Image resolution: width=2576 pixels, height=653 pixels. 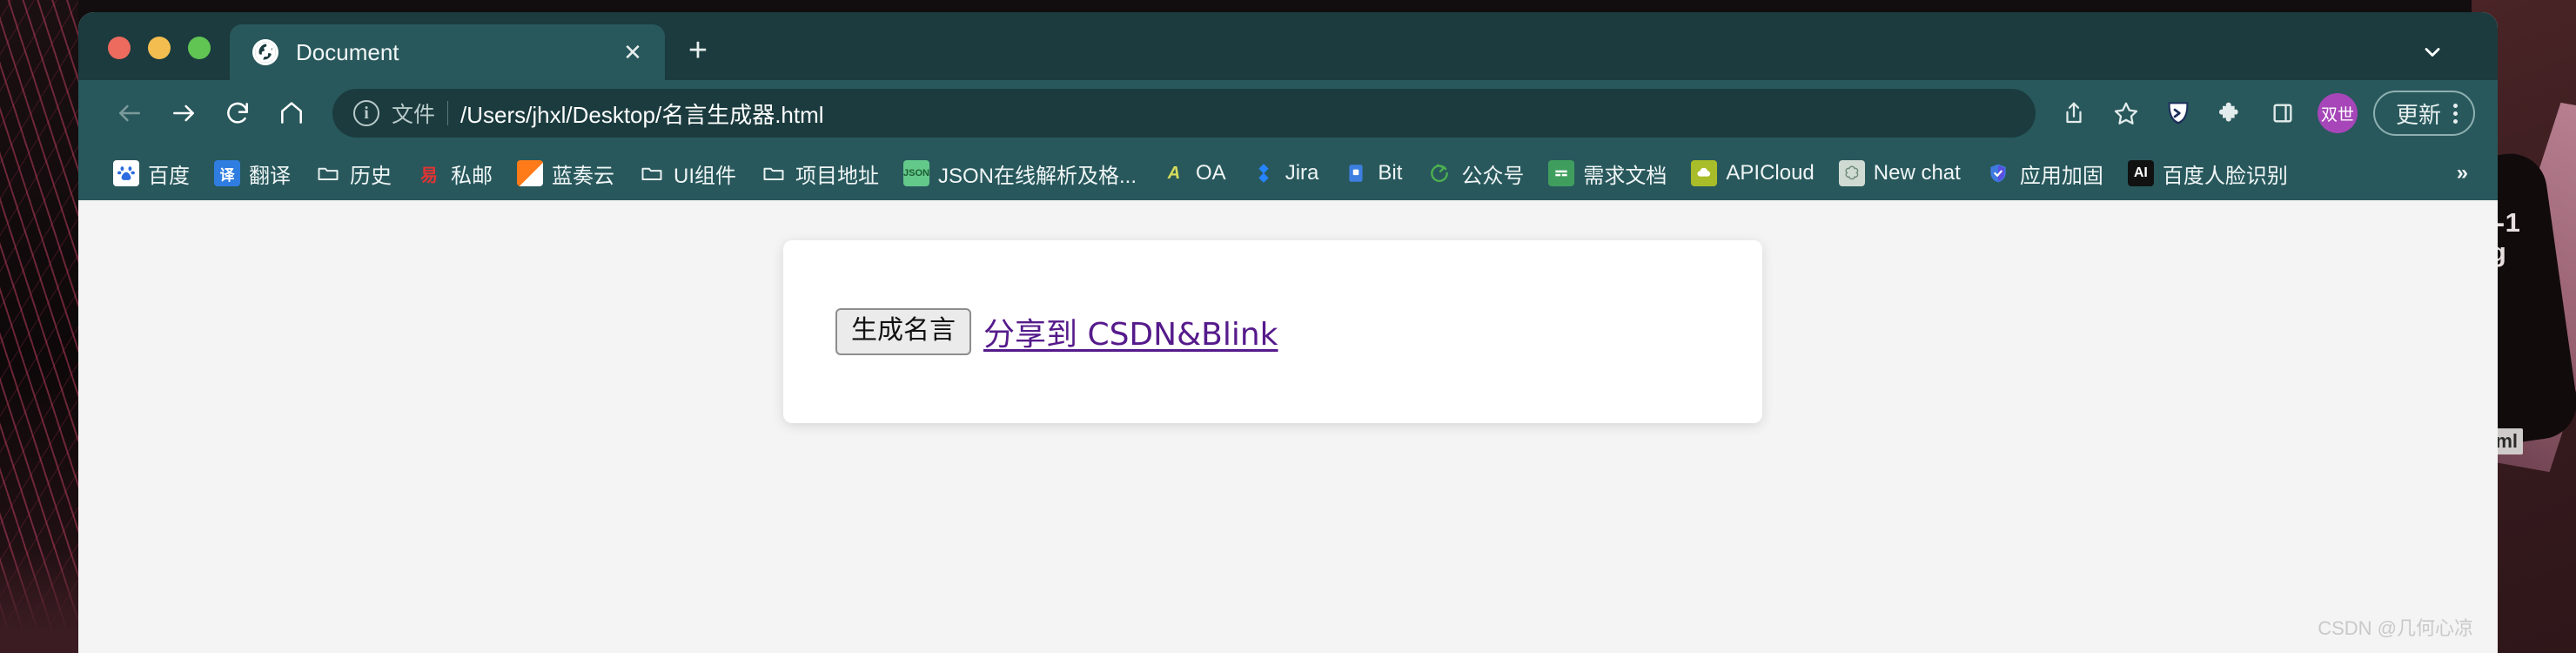 I want to click on bookmark-label: OA, so click(x=1211, y=173).